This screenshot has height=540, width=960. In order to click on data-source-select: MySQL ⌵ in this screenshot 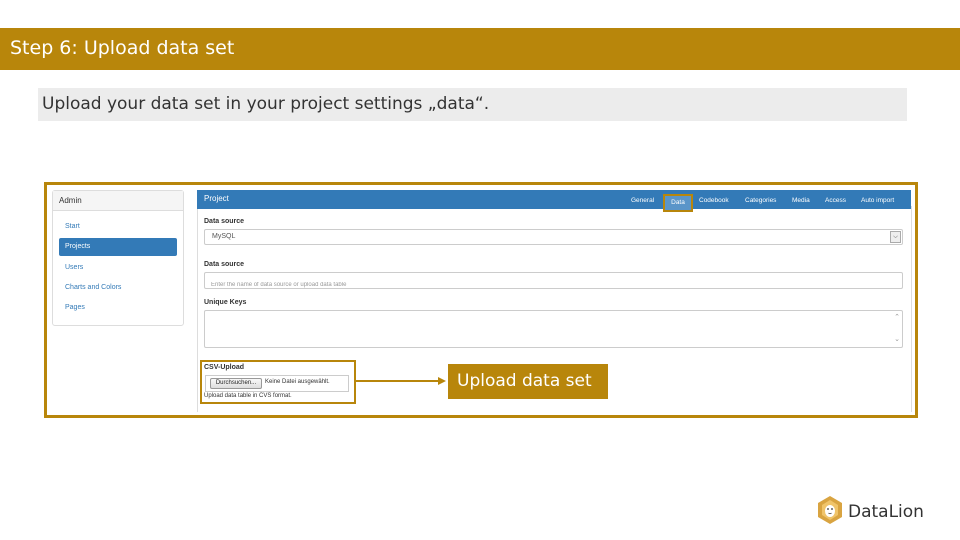, I will do `click(553, 237)`.